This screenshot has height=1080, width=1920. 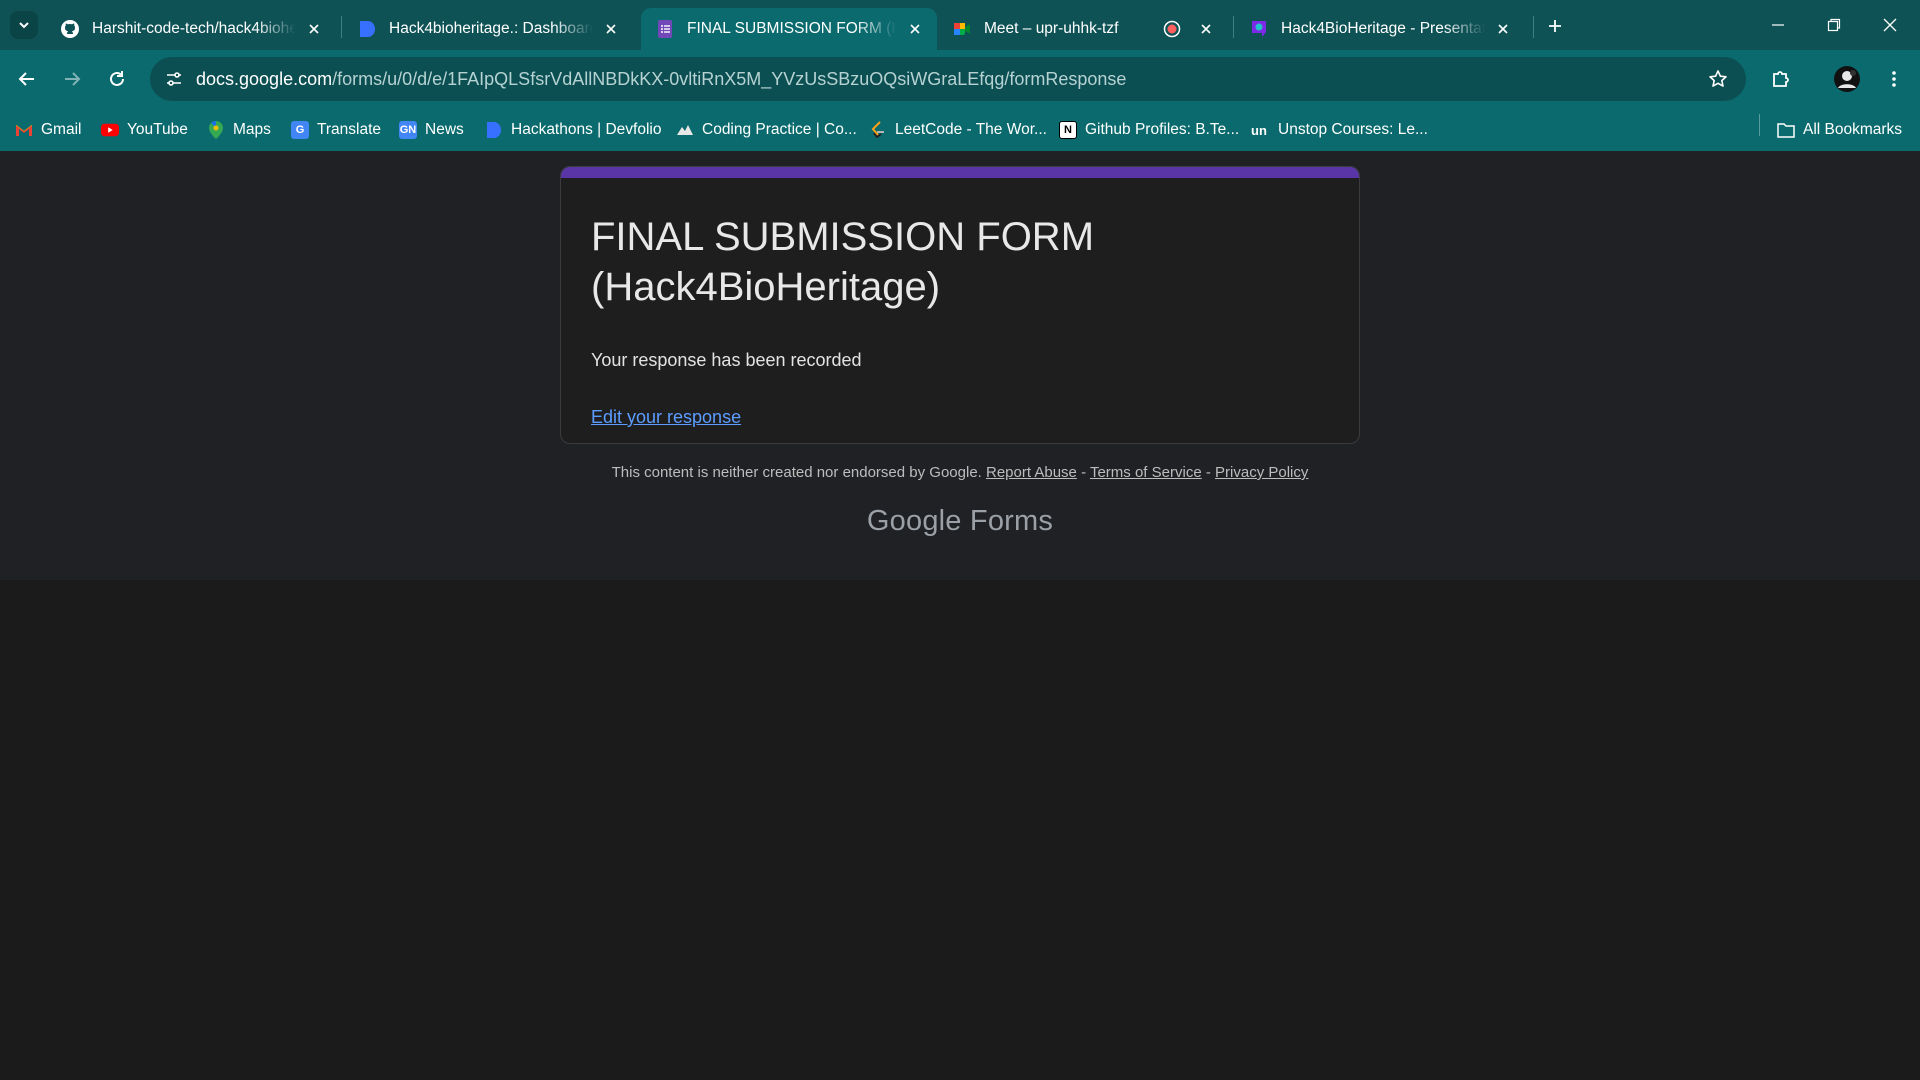 I want to click on bookmark-label: YouTube, so click(x=157, y=129).